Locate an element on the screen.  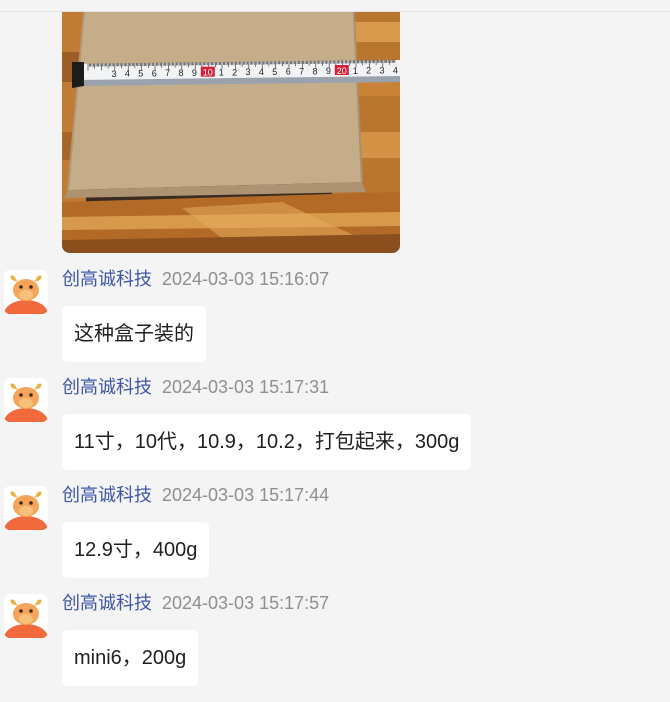
message-header: 创高诚科技 2024-03-03 15:17:57 is located at coordinates (195, 603).